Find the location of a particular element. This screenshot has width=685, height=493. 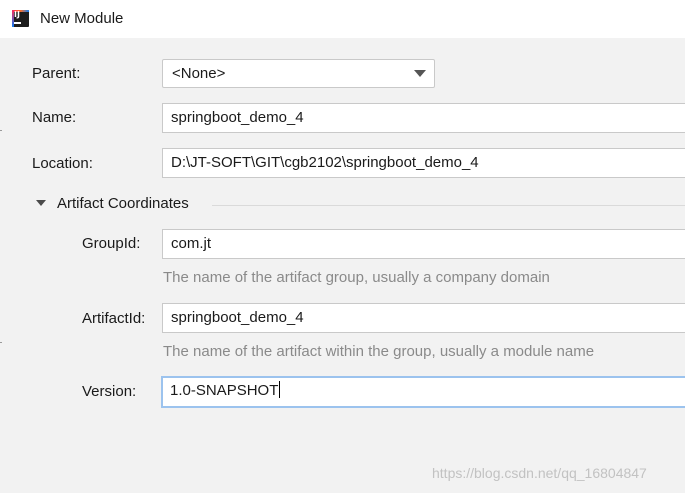

location-field: D:\JT-SOFT\GIT\cgb2102\springboot_demo_4 is located at coordinates (423, 163).